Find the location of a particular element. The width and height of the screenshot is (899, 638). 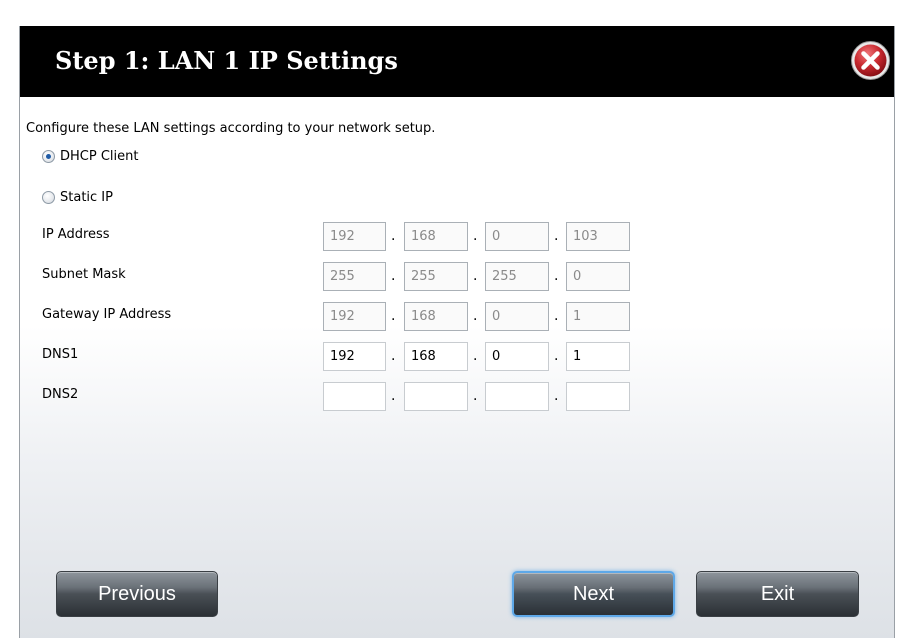

next-button: Next is located at coordinates (593, 594).